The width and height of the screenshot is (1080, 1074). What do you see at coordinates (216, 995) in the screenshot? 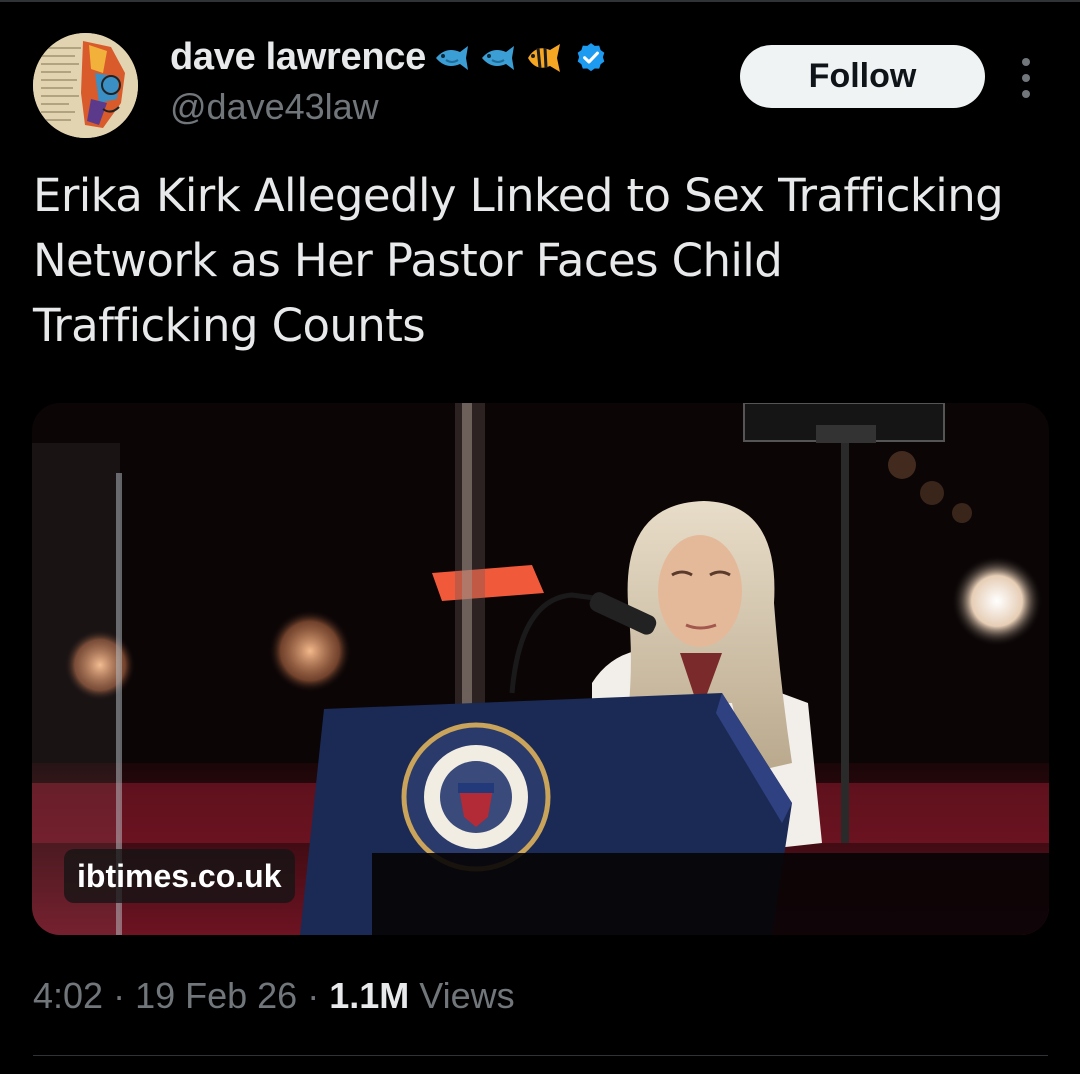
I see `tweet-date: 19 Feb 26` at bounding box center [216, 995].